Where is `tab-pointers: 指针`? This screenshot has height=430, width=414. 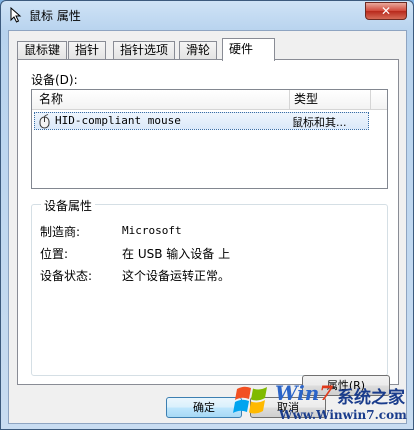
tab-pointers: 指针 is located at coordinates (87, 50).